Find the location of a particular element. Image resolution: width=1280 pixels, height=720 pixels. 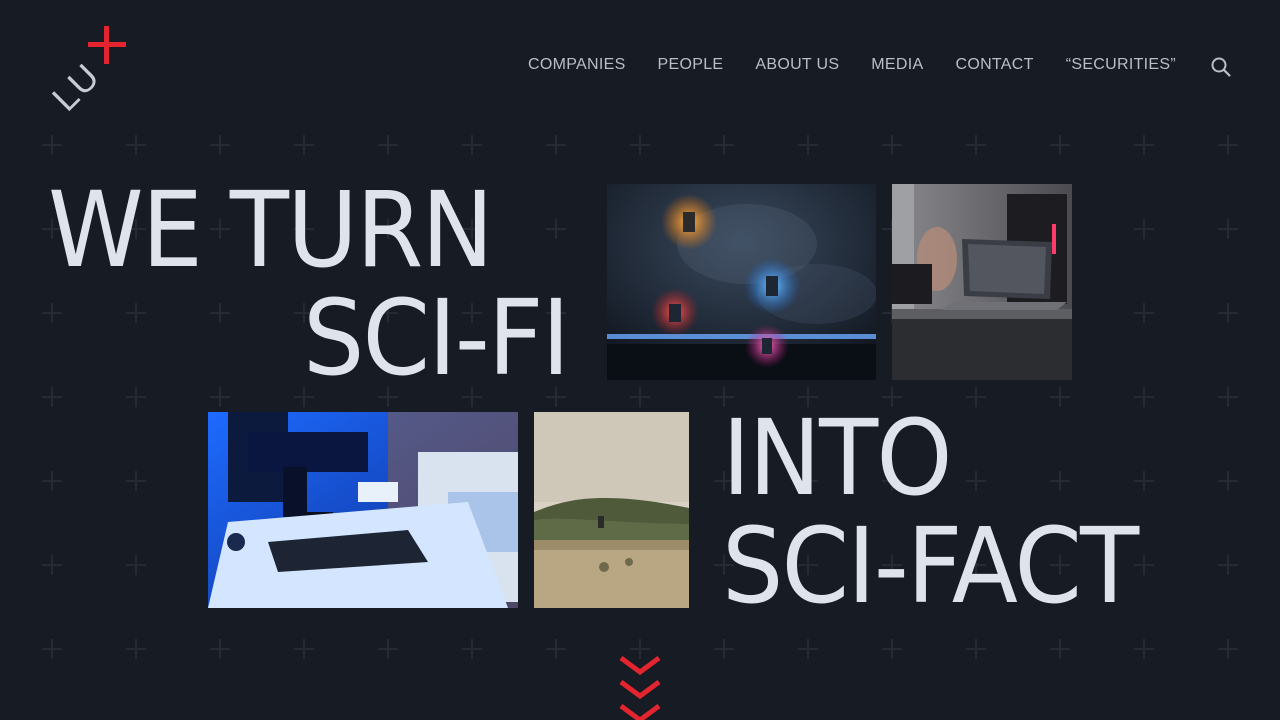

chevron-down-icon is located at coordinates (640, 688).